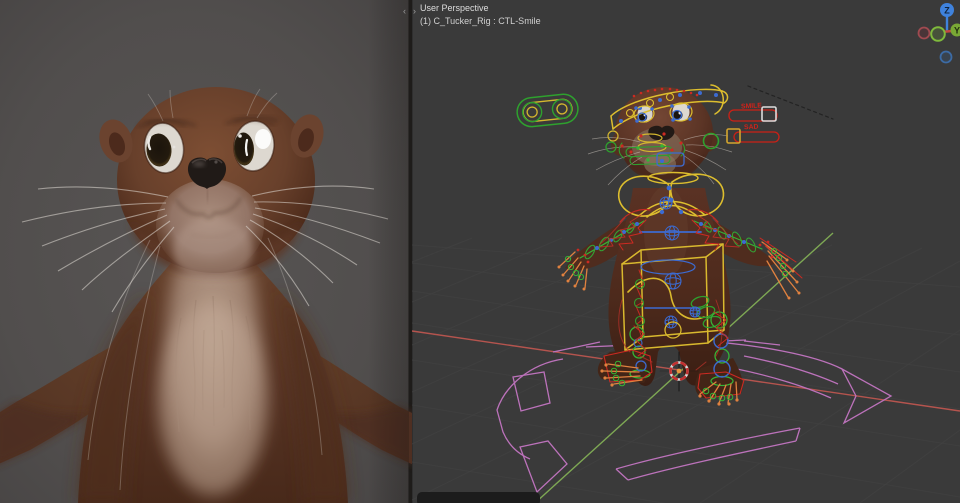  Describe the element at coordinates (947, 11) in the screenshot. I see `svg-text: Z` at that location.